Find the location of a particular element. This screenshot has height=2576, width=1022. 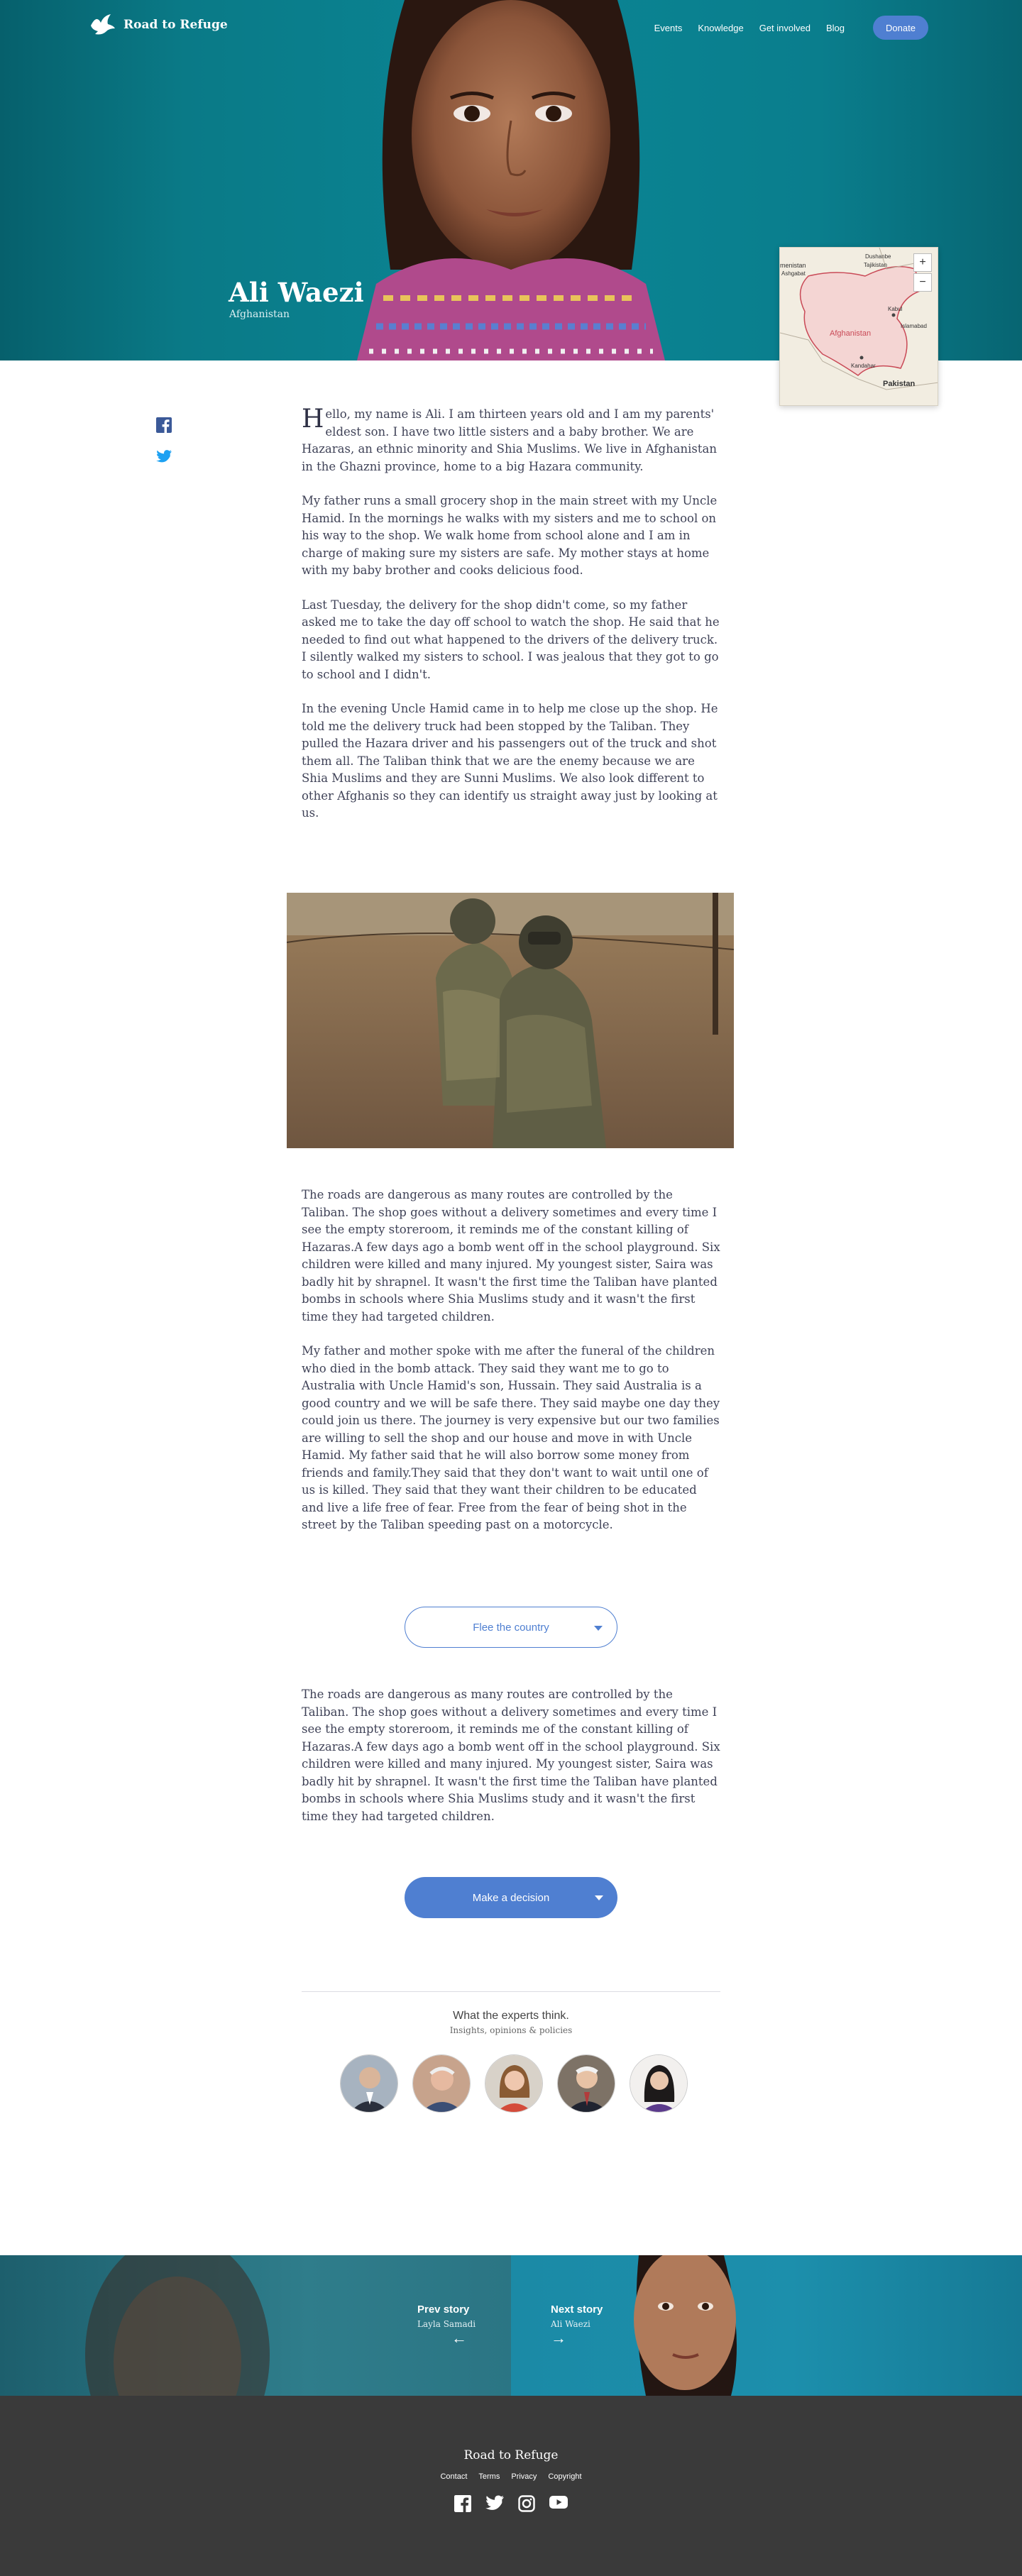

flee-country-label: Flee the country is located at coordinates (511, 1627).